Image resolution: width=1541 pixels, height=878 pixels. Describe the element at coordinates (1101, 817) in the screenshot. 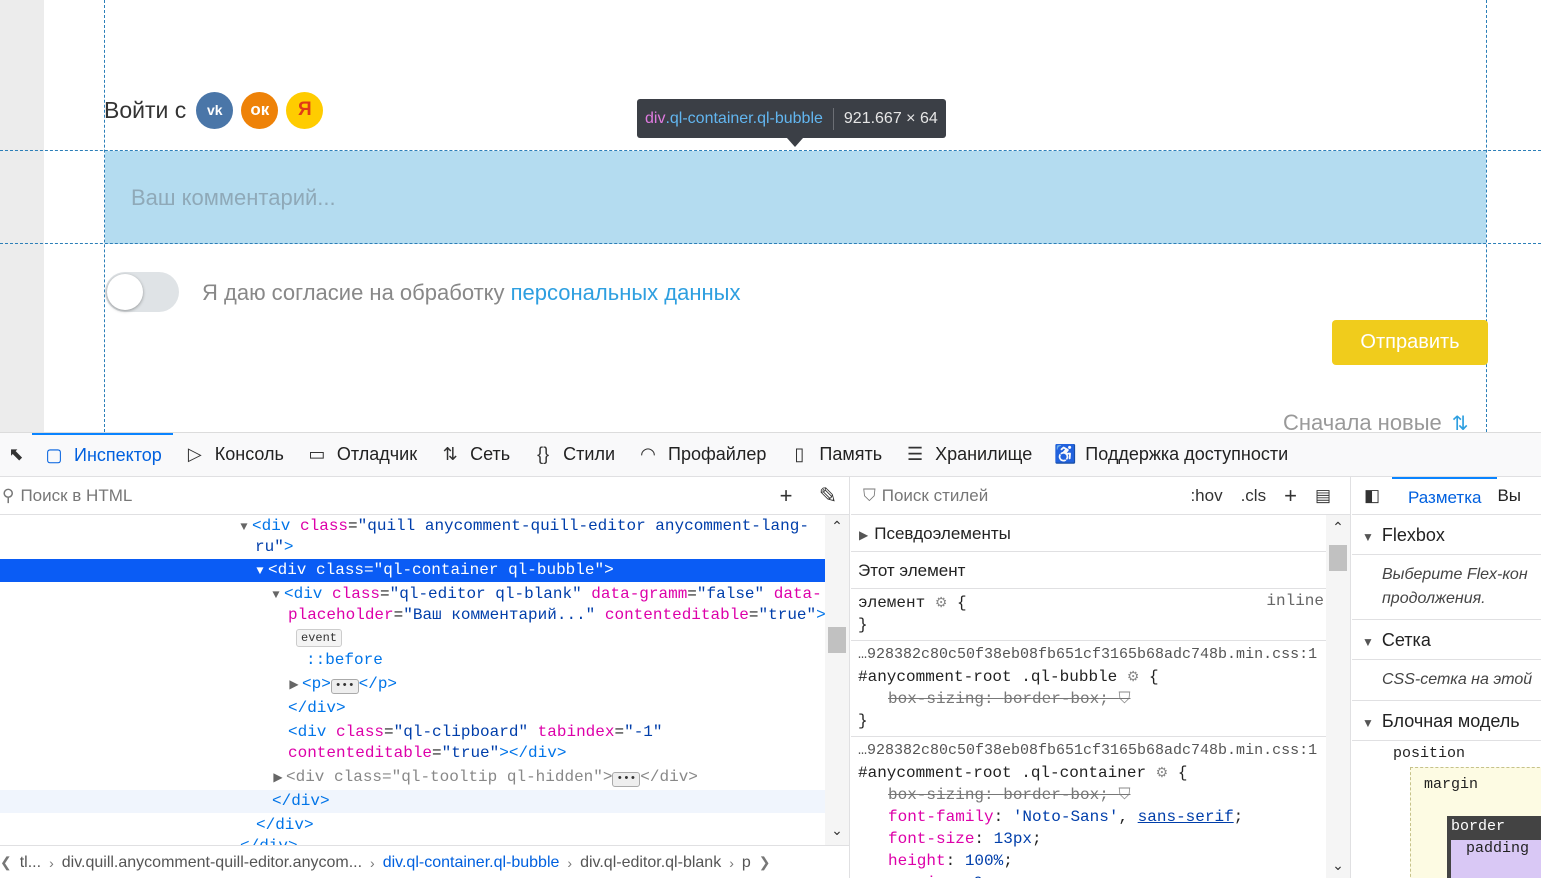

I see `css-declaration: font-family: 'Noto-Sans', sans-serif;` at that location.